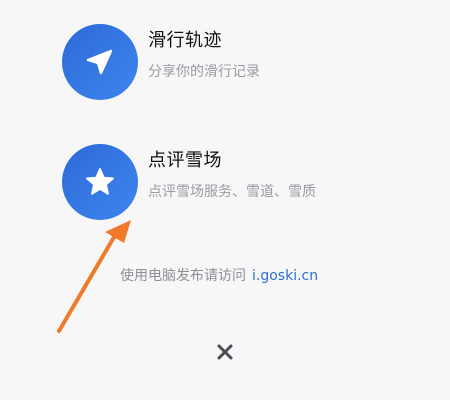 This screenshot has width=450, height=400. What do you see at coordinates (185, 160) in the screenshot?
I see `review-resort-title: 点评雪场` at bounding box center [185, 160].